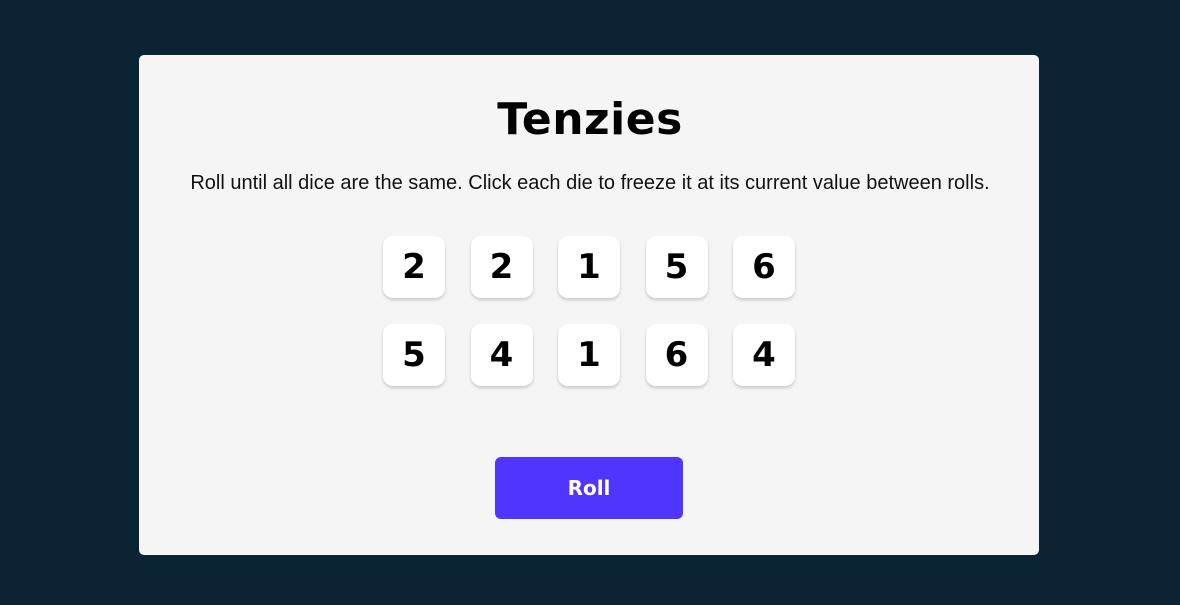 This screenshot has width=1180, height=605. I want to click on die-4: 5, so click(676, 267).